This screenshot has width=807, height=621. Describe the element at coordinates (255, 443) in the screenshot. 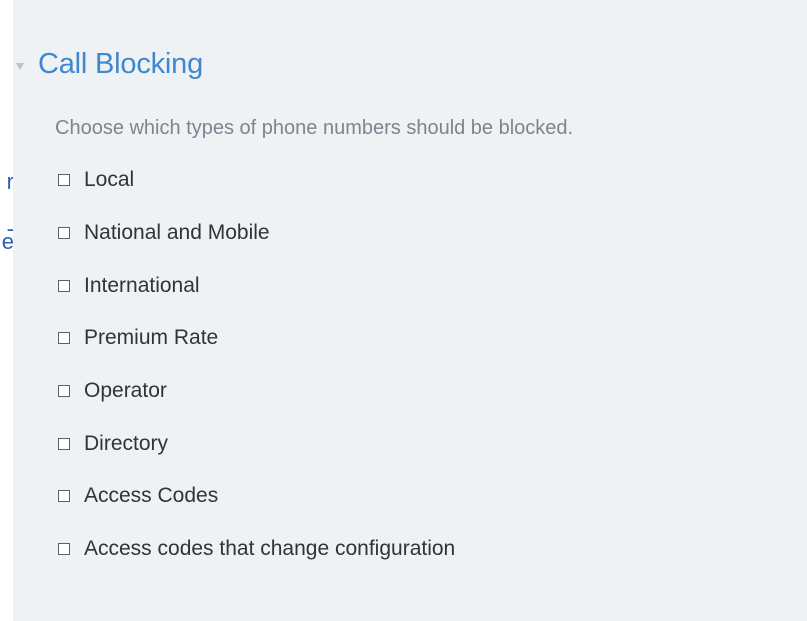

I see `option-directory: Directory` at that location.